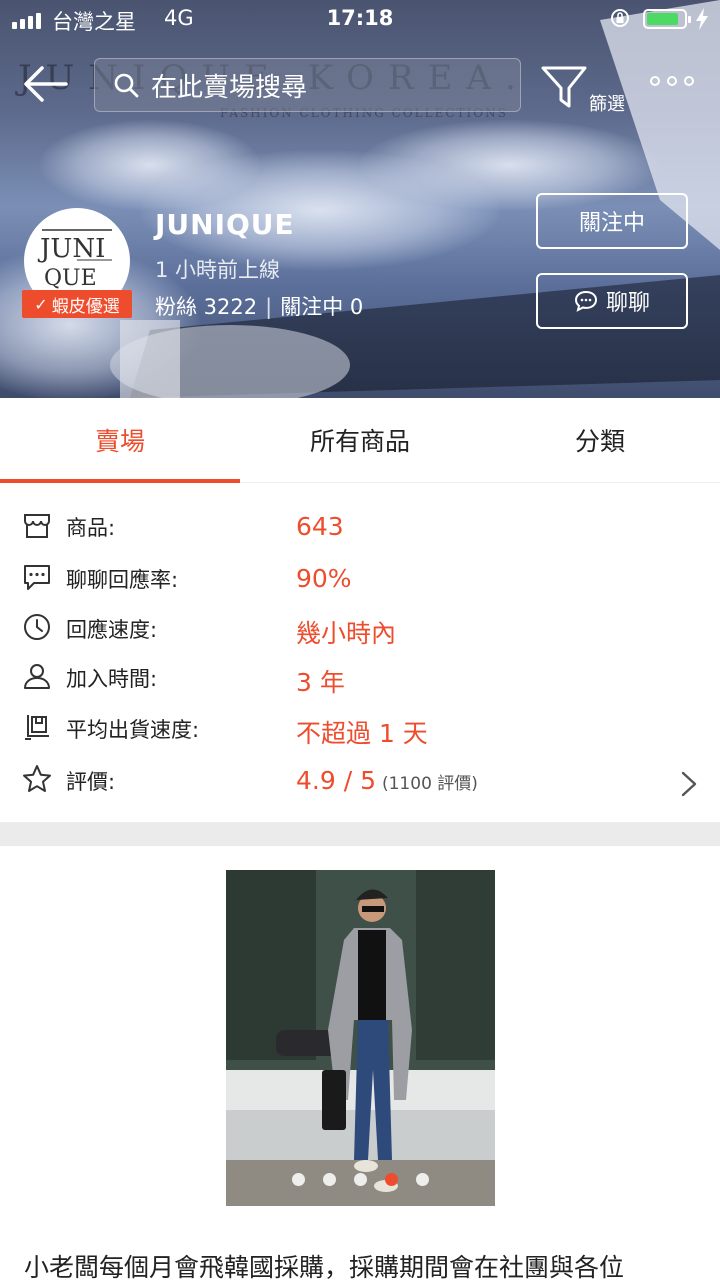 This screenshot has width=720, height=1284. Describe the element at coordinates (37, 676) in the screenshot. I see `user-icon` at that location.